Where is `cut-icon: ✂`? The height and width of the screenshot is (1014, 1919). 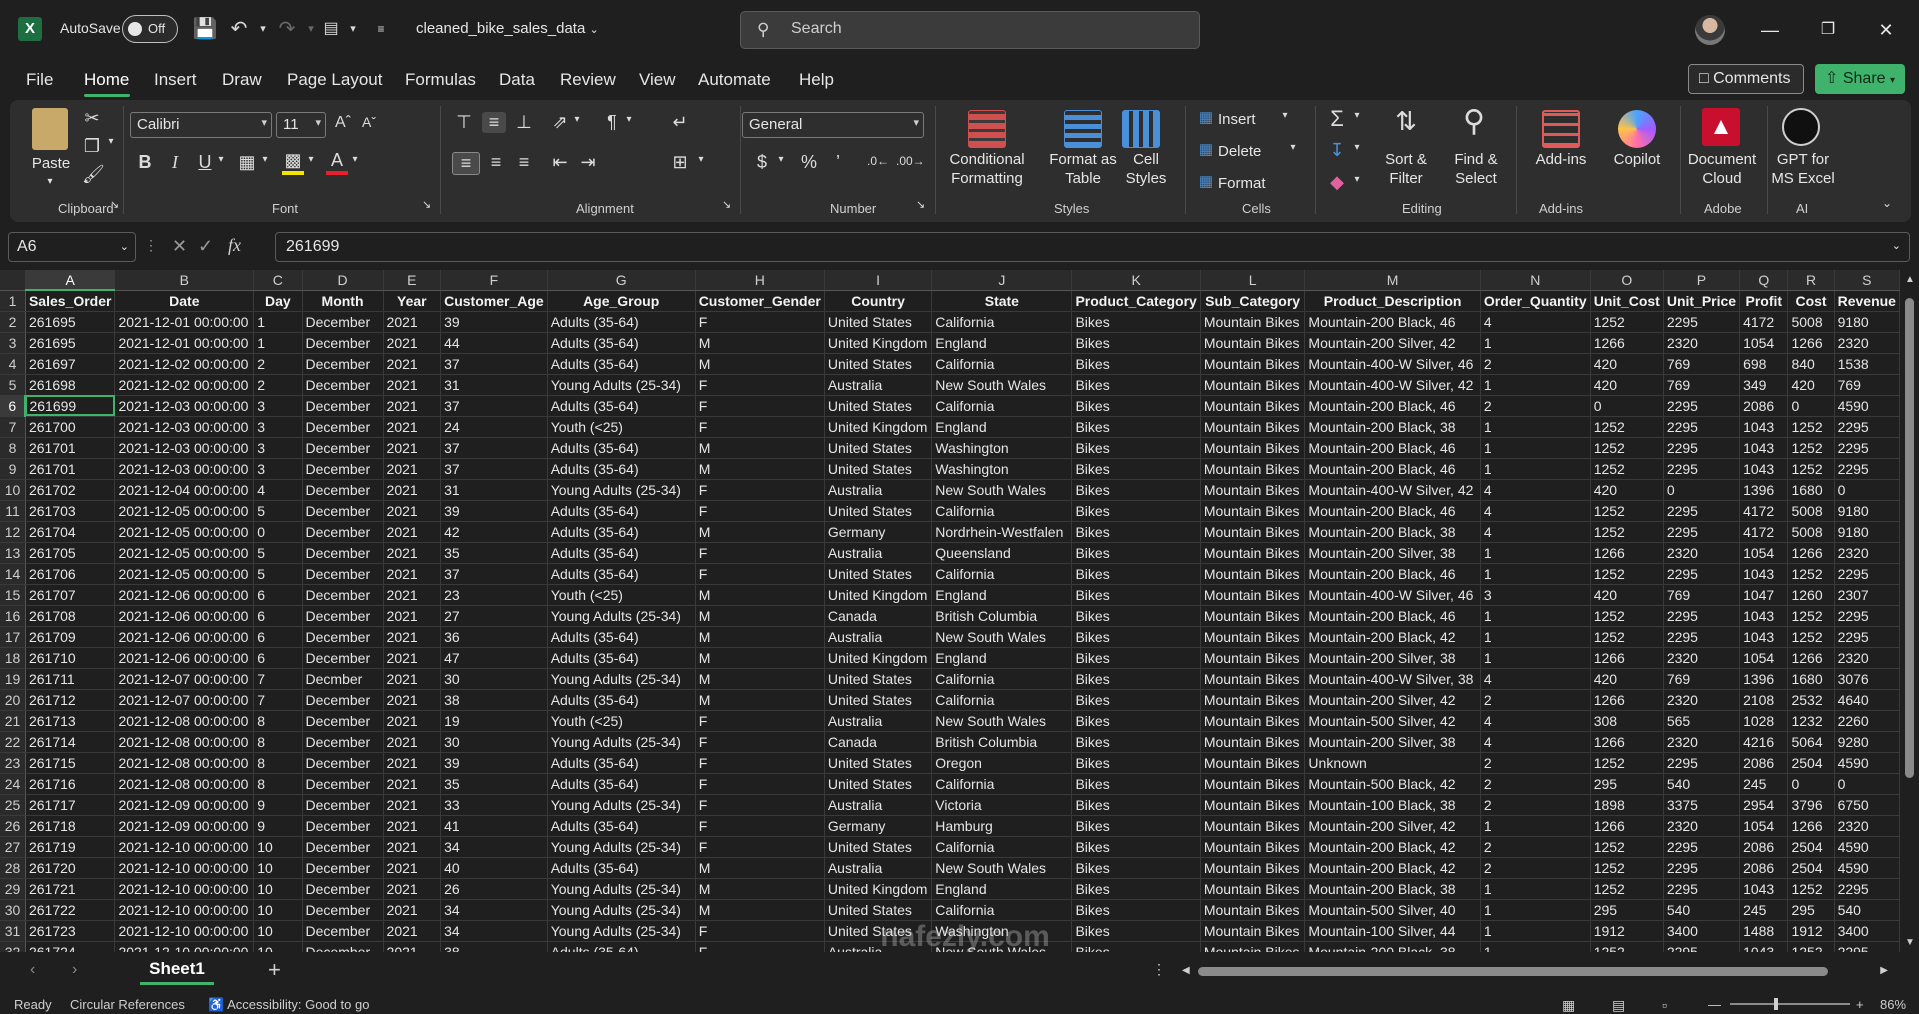 cut-icon: ✂ is located at coordinates (92, 118).